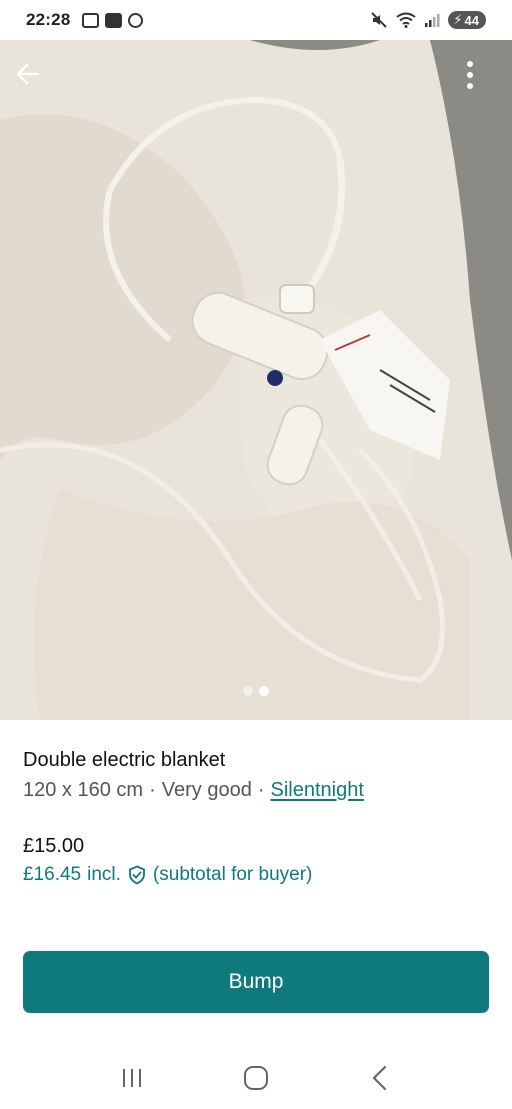  Describe the element at coordinates (264, 691) in the screenshot. I see `pagination-dot-active` at that location.